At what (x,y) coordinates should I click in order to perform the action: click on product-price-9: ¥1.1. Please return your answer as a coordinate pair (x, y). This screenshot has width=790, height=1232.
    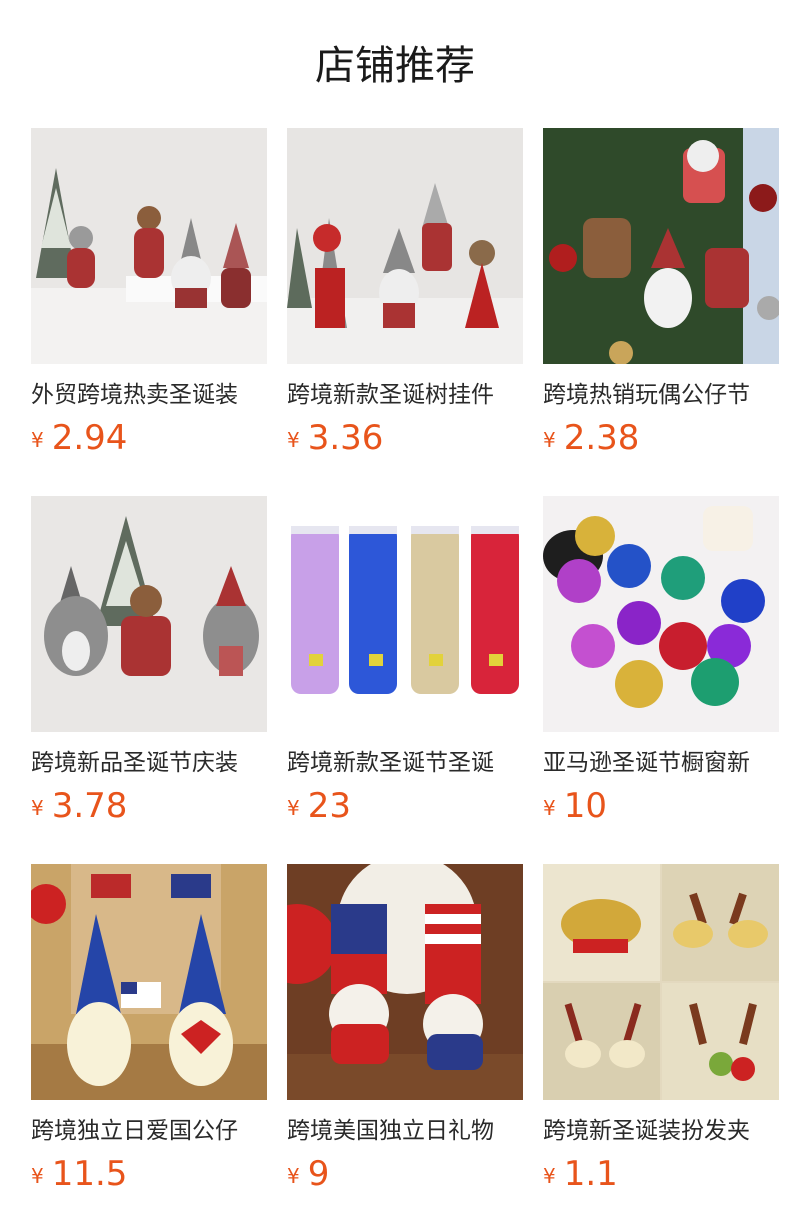
    Looking at the image, I should click on (580, 1174).